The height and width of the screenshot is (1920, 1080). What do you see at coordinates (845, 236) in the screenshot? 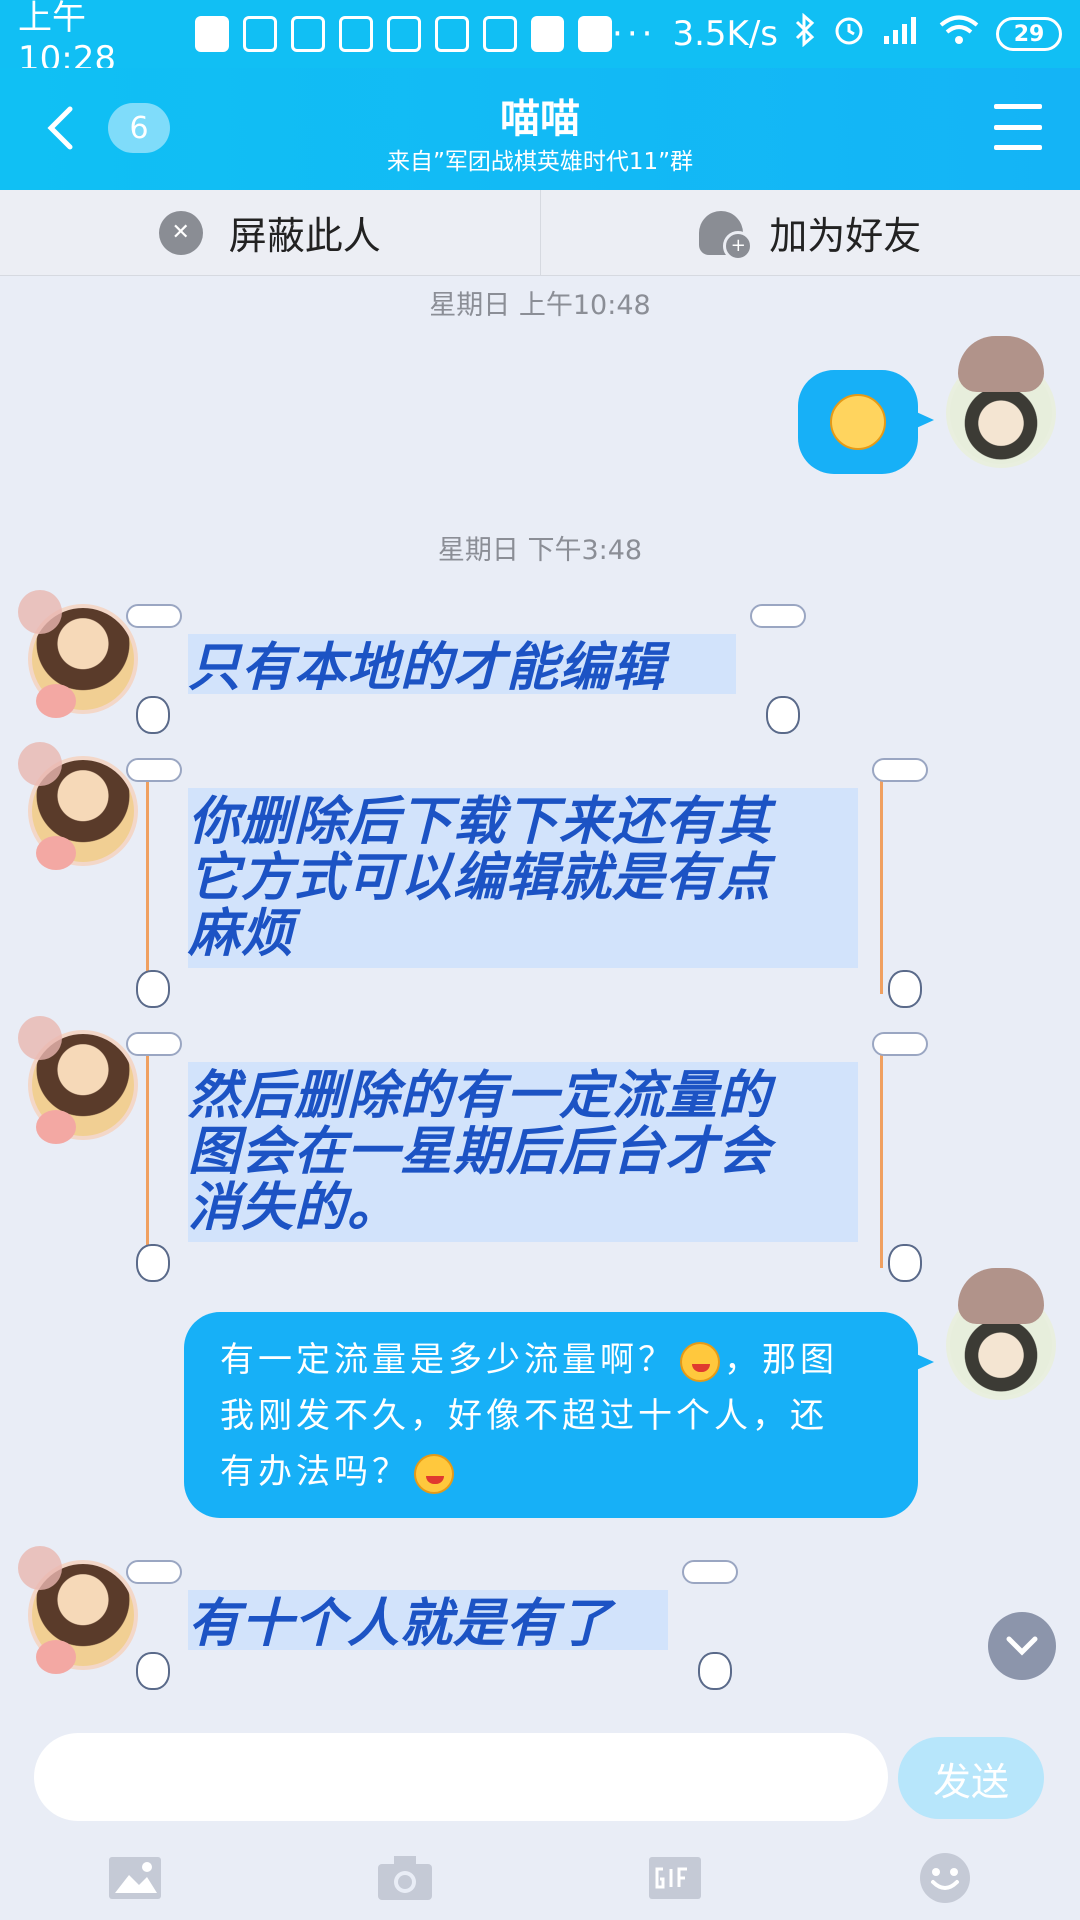
I see `add-friend-label: 加为好友` at bounding box center [845, 236].